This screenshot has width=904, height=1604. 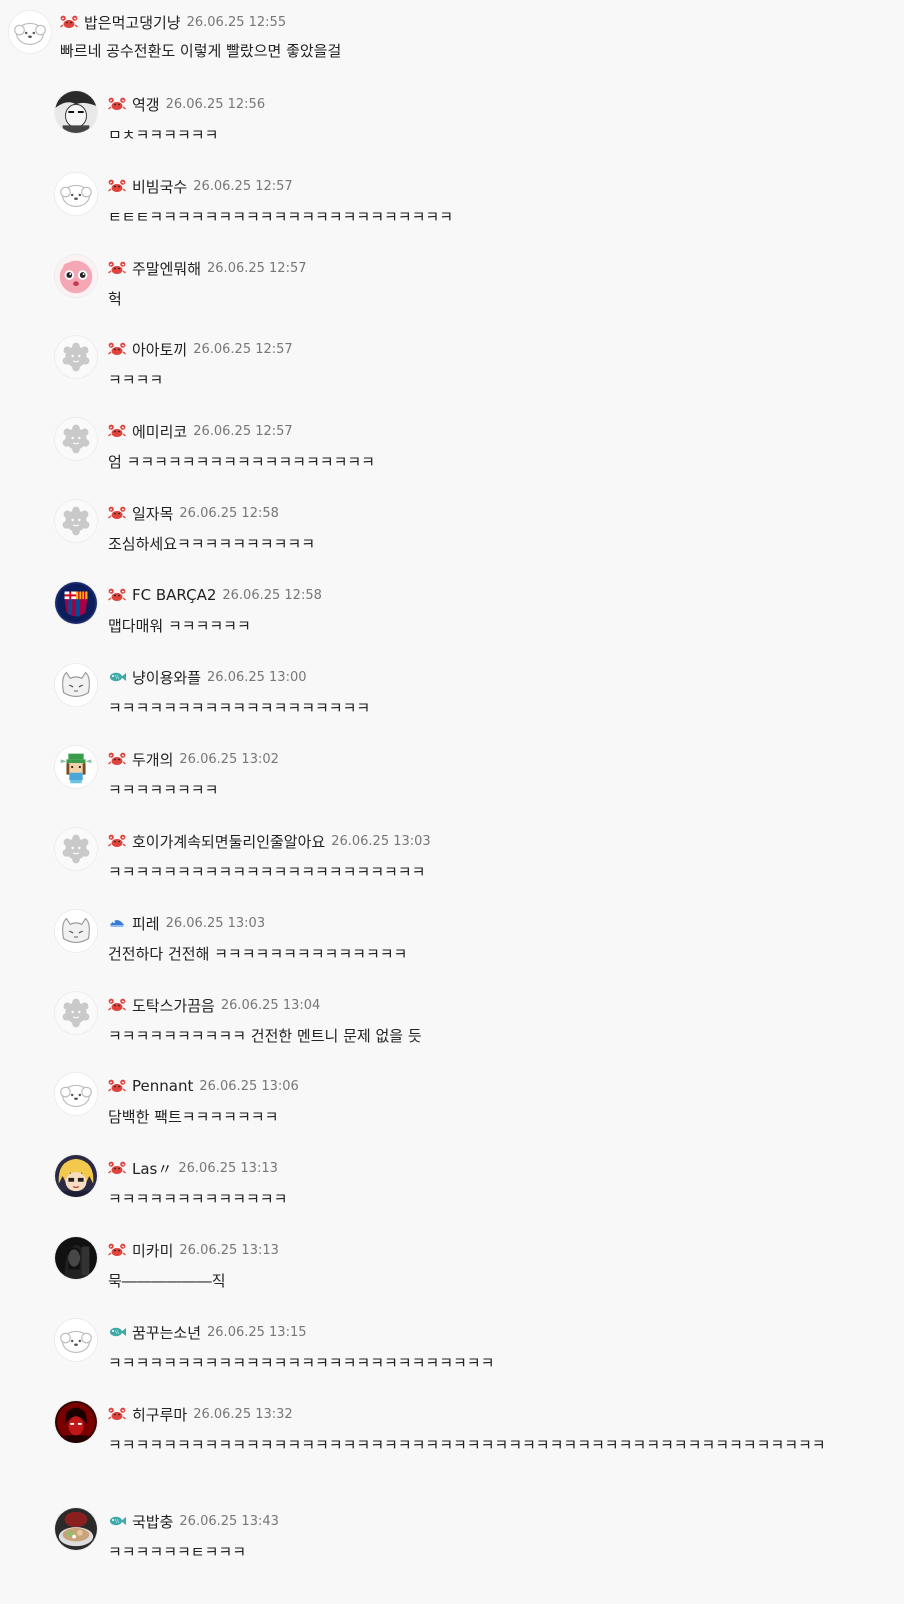 What do you see at coordinates (229, 1521) in the screenshot?
I see `comment-timestamp: 26.06.25 13:43` at bounding box center [229, 1521].